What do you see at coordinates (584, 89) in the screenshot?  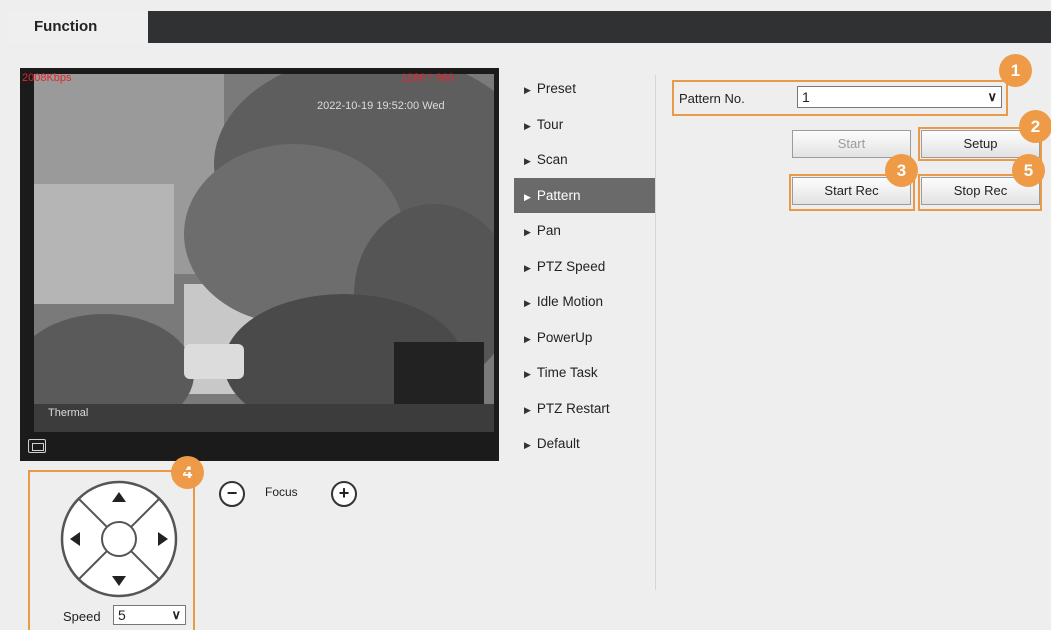 I see `menu-item-preset: ▶ Preset` at bounding box center [584, 89].